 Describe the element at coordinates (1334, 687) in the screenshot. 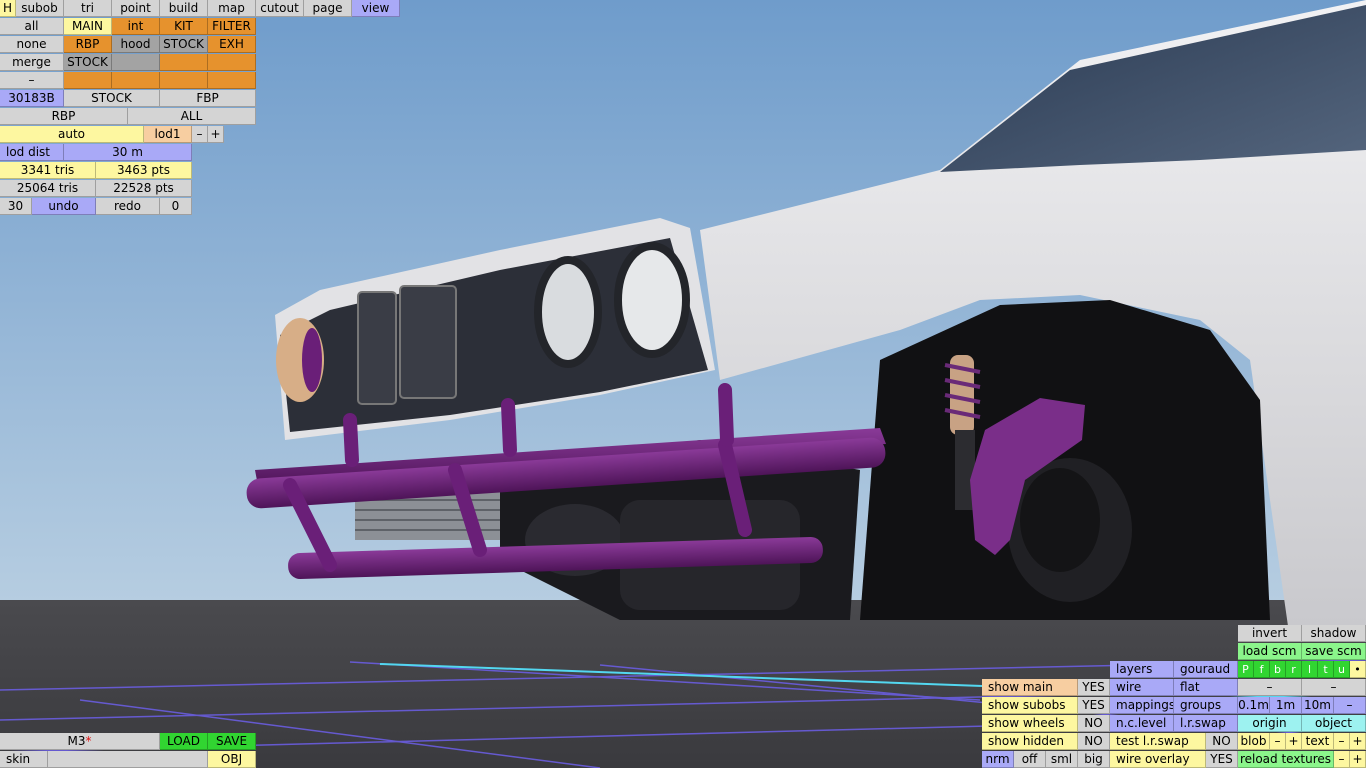

I see `minus-button-2: –` at that location.